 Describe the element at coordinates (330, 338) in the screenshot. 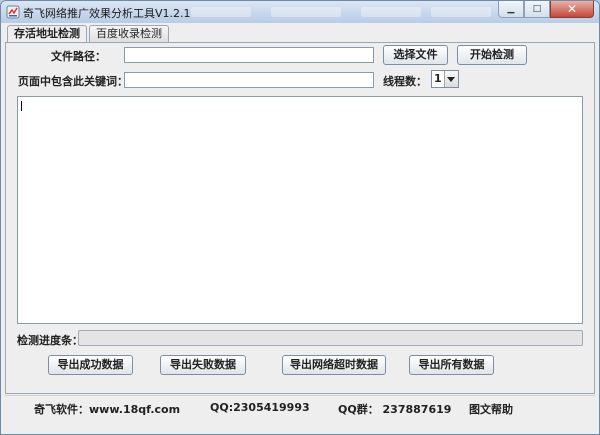

I see `progress-bar` at that location.